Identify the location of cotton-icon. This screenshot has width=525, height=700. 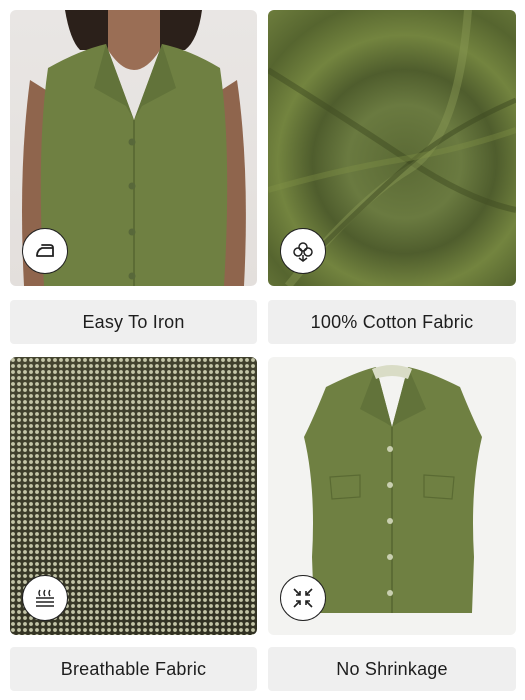
(303, 251).